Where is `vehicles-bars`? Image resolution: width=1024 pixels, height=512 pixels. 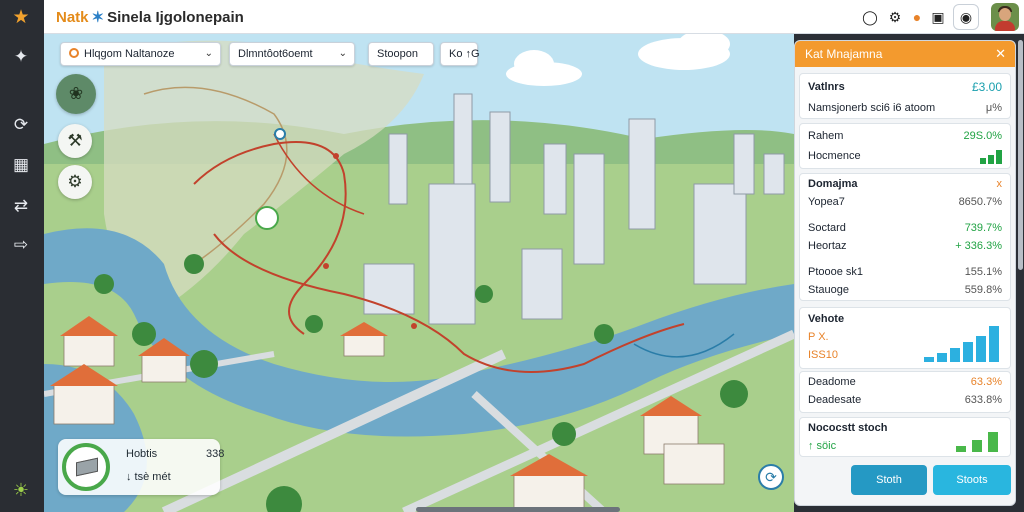
vehicles-bars is located at coordinates (962, 344).